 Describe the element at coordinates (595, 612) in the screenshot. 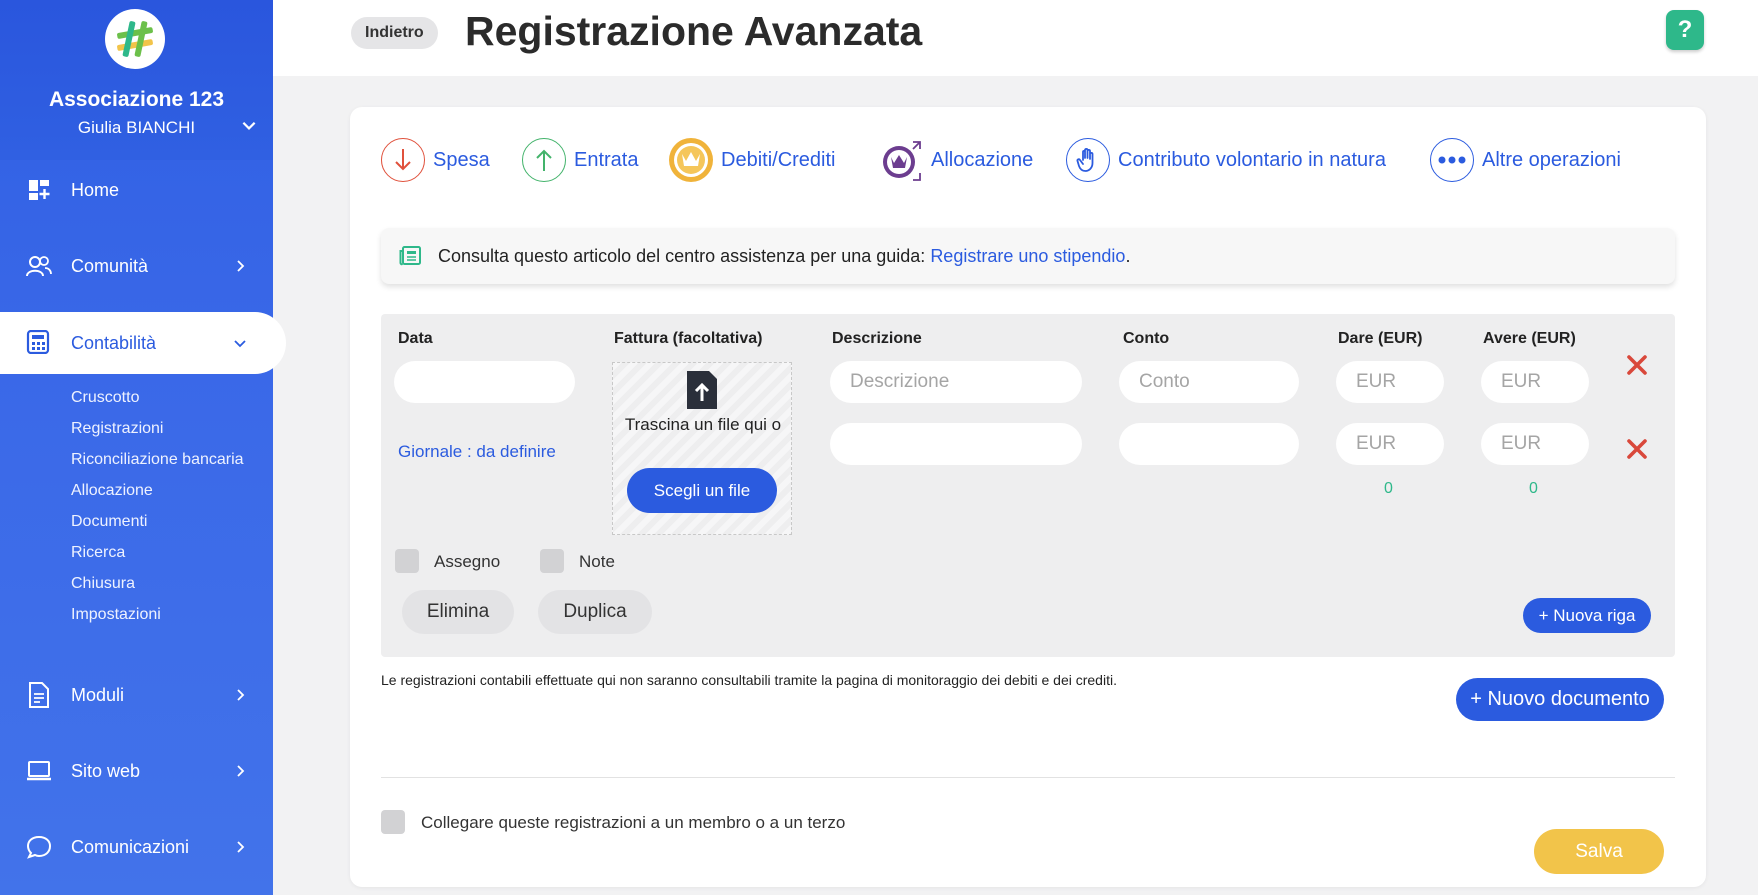

I see `duplicate-button: Duplica` at that location.